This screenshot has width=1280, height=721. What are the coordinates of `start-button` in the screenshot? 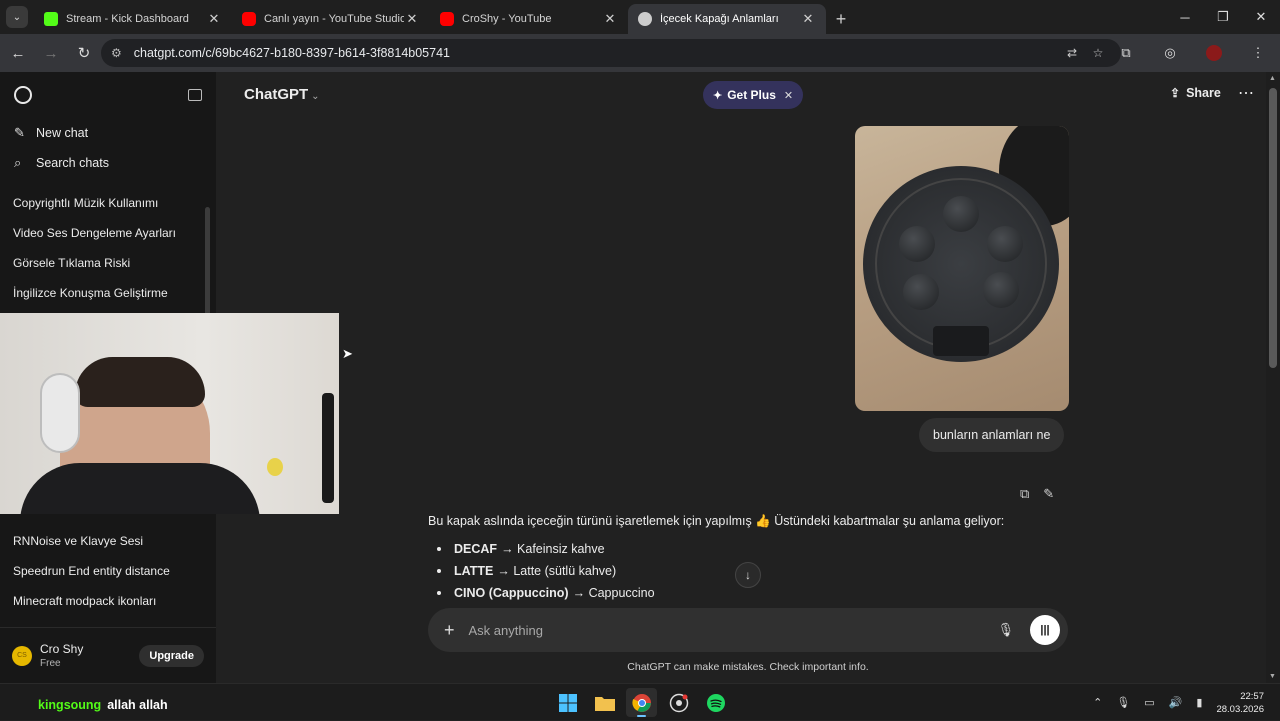 It's located at (567, 702).